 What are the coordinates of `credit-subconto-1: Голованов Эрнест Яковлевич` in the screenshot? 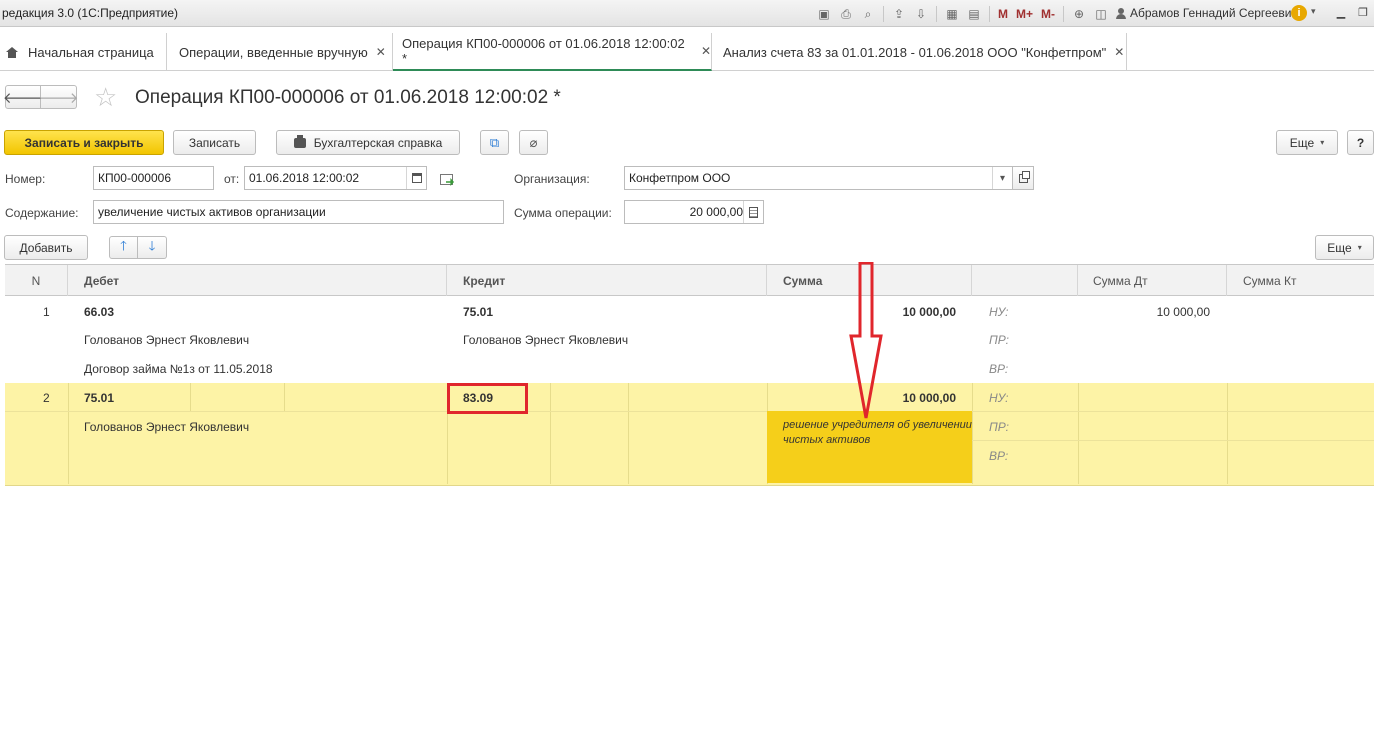 It's located at (545, 340).